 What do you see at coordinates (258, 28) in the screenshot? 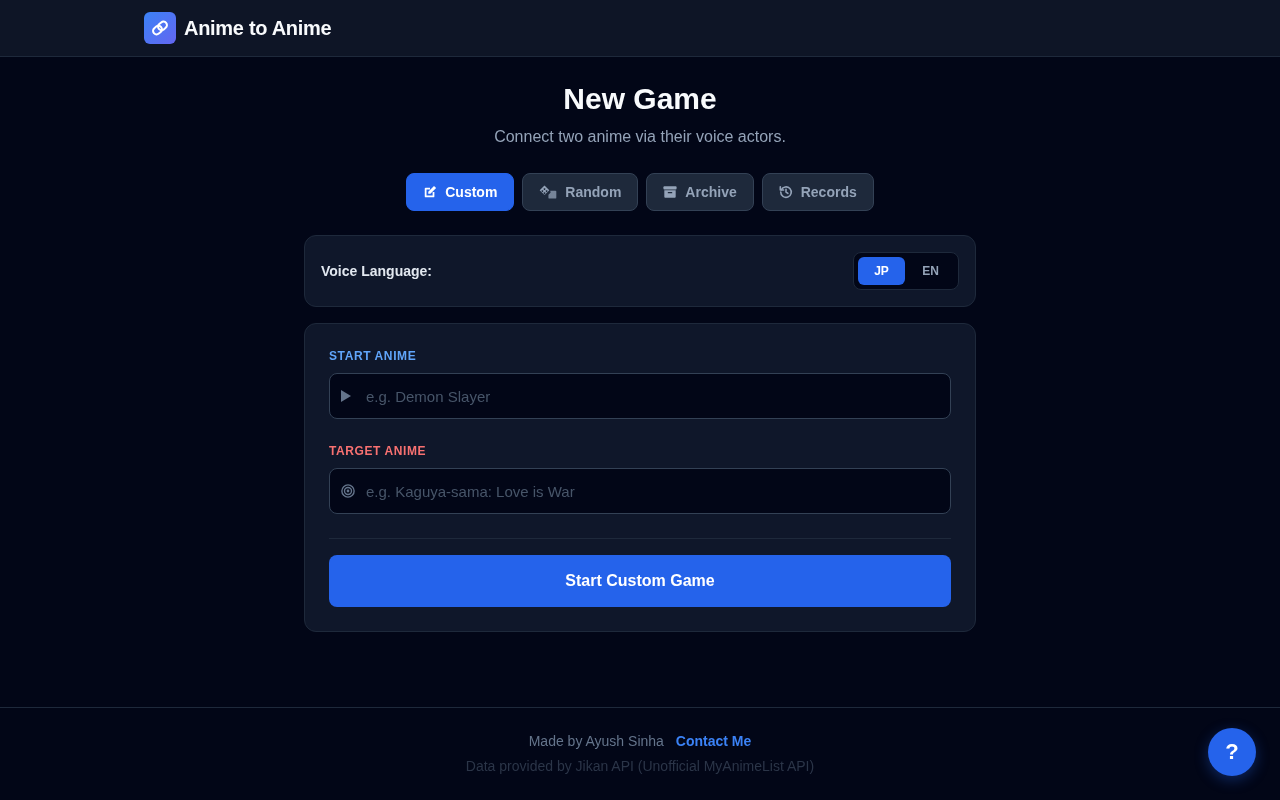
I see `app-title: Anime to Anime` at bounding box center [258, 28].